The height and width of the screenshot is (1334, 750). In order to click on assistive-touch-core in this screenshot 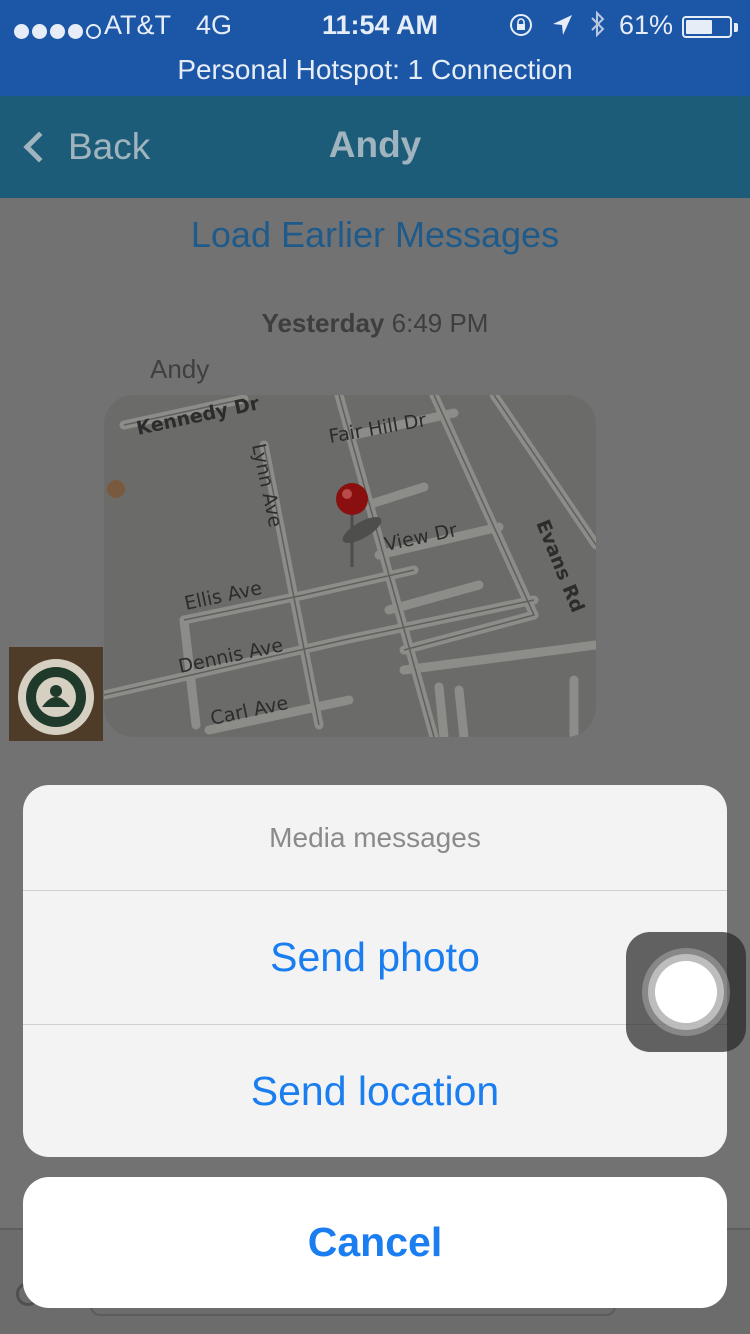, I will do `click(686, 992)`.